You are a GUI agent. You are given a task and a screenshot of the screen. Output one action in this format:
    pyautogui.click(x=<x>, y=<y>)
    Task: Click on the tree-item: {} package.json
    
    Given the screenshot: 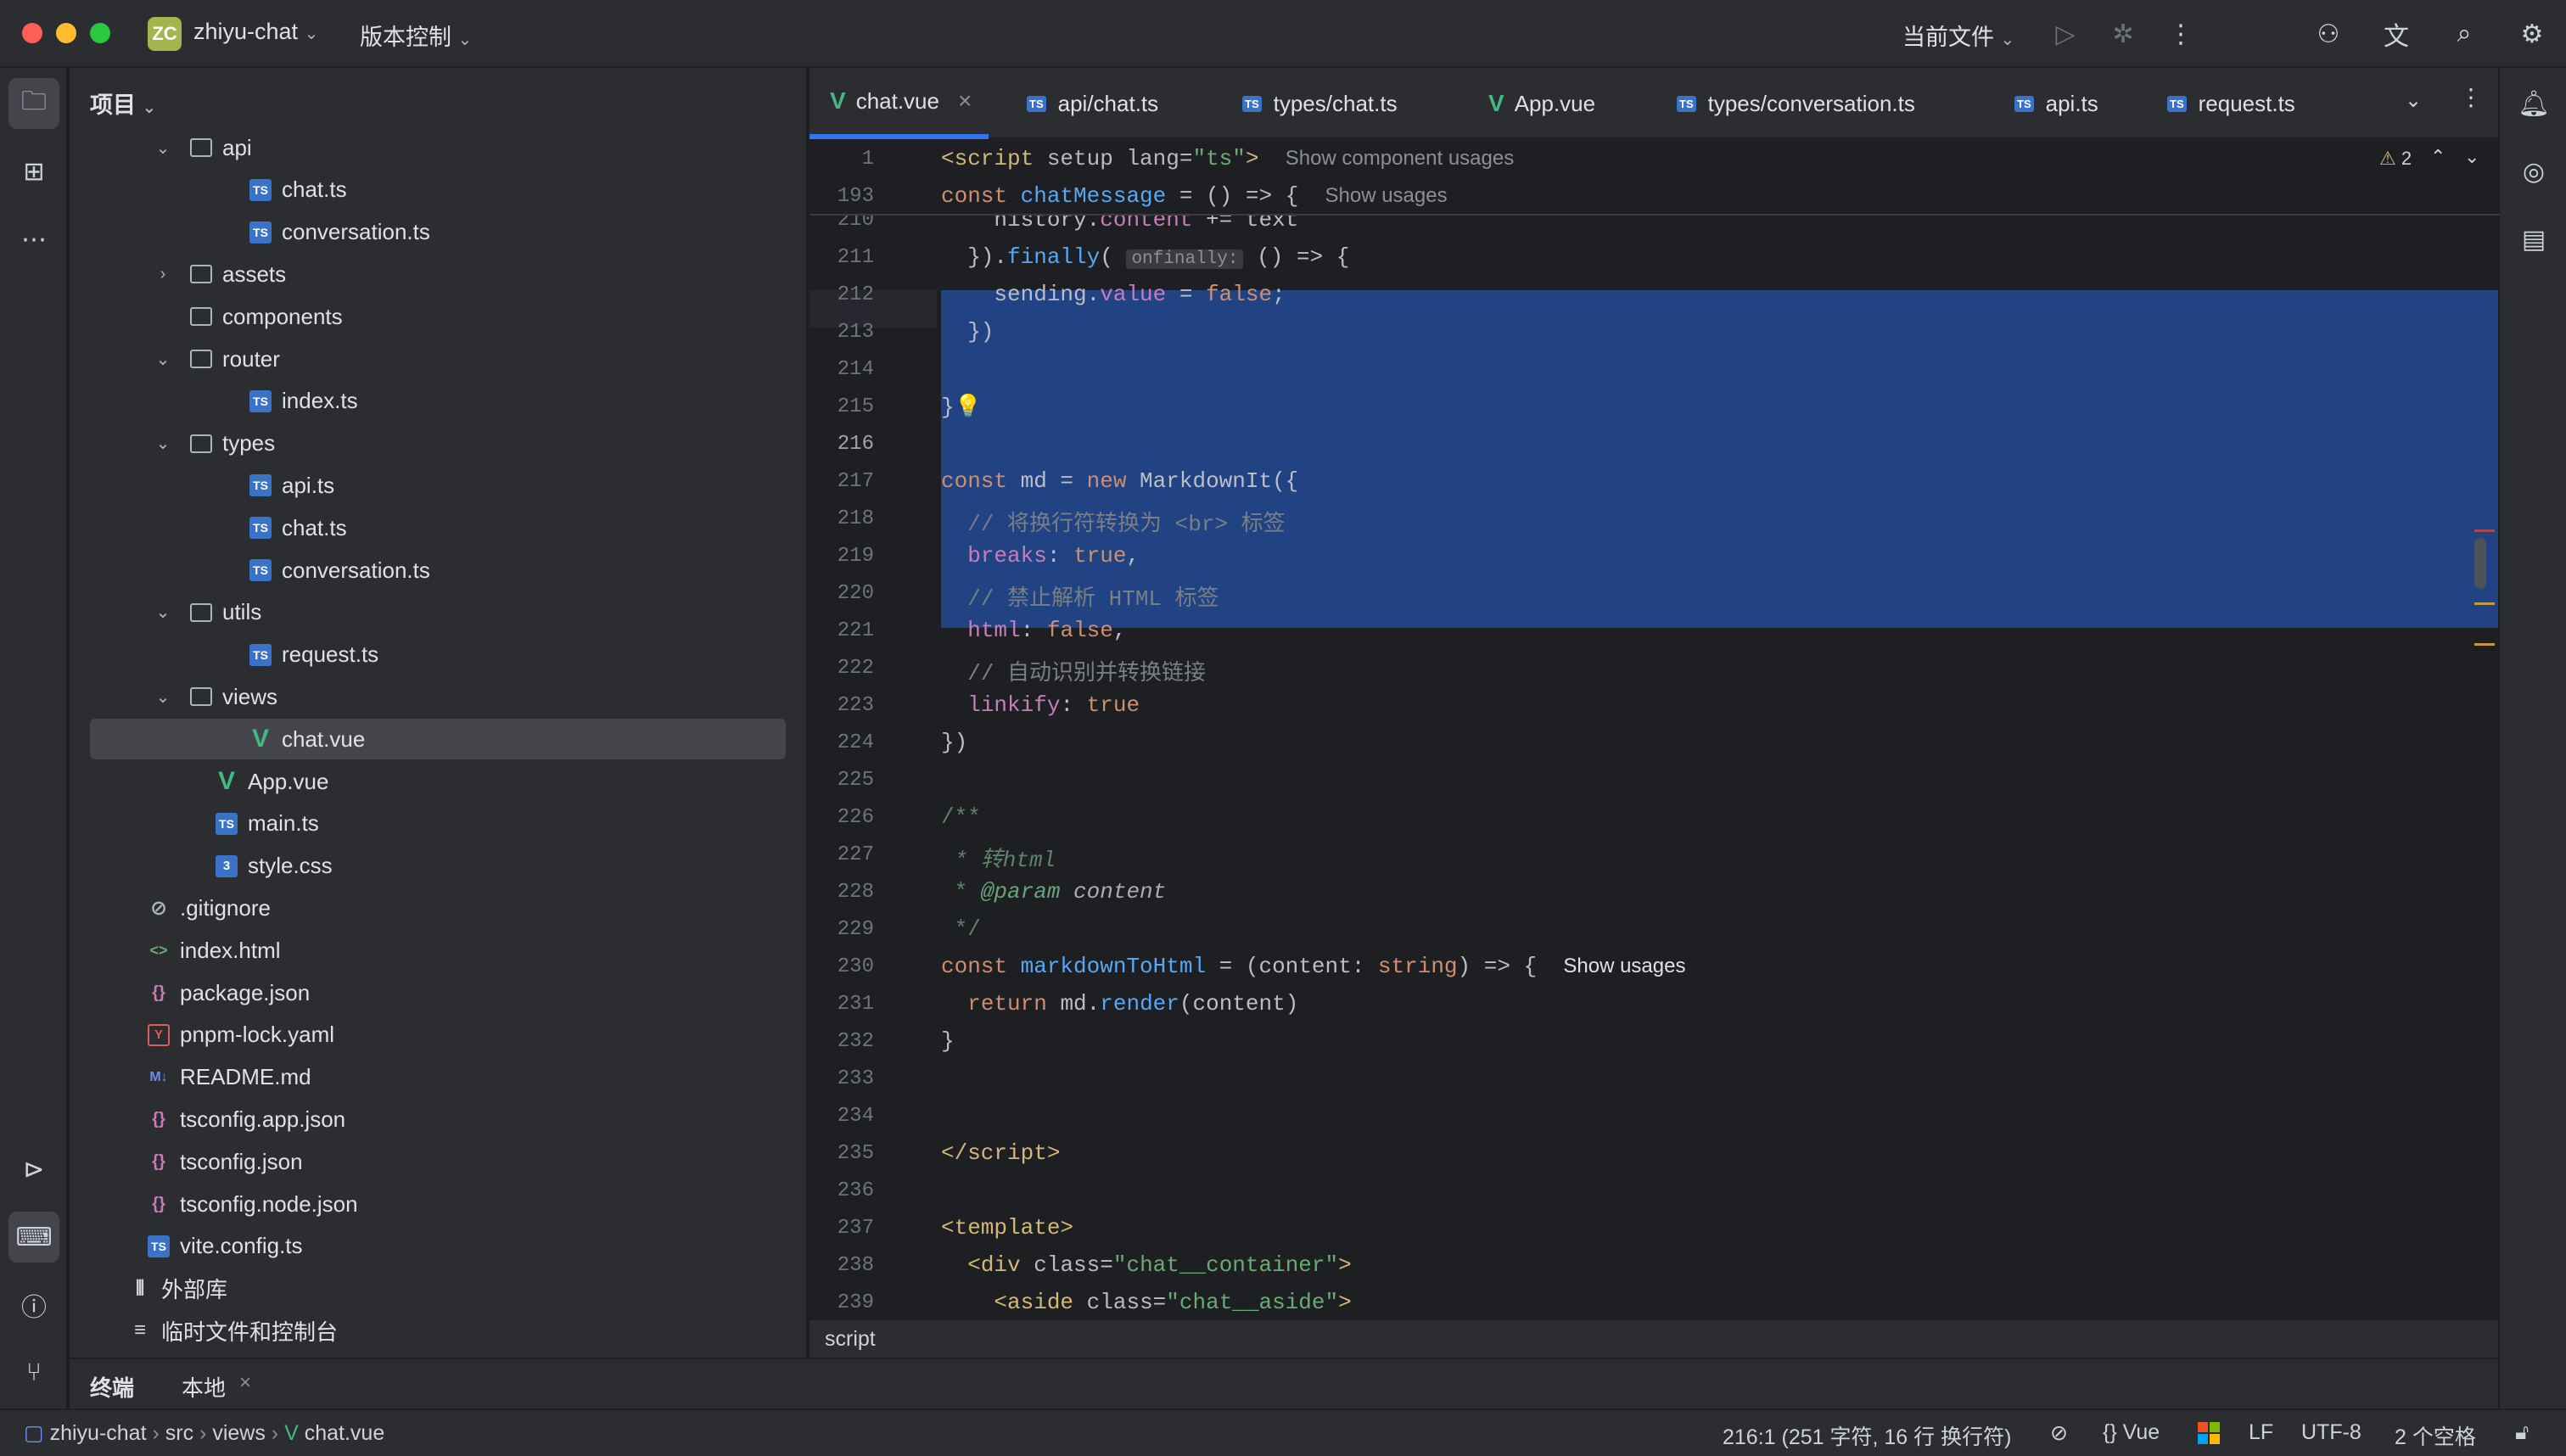 What is the action you would take?
    pyautogui.click(x=438, y=992)
    